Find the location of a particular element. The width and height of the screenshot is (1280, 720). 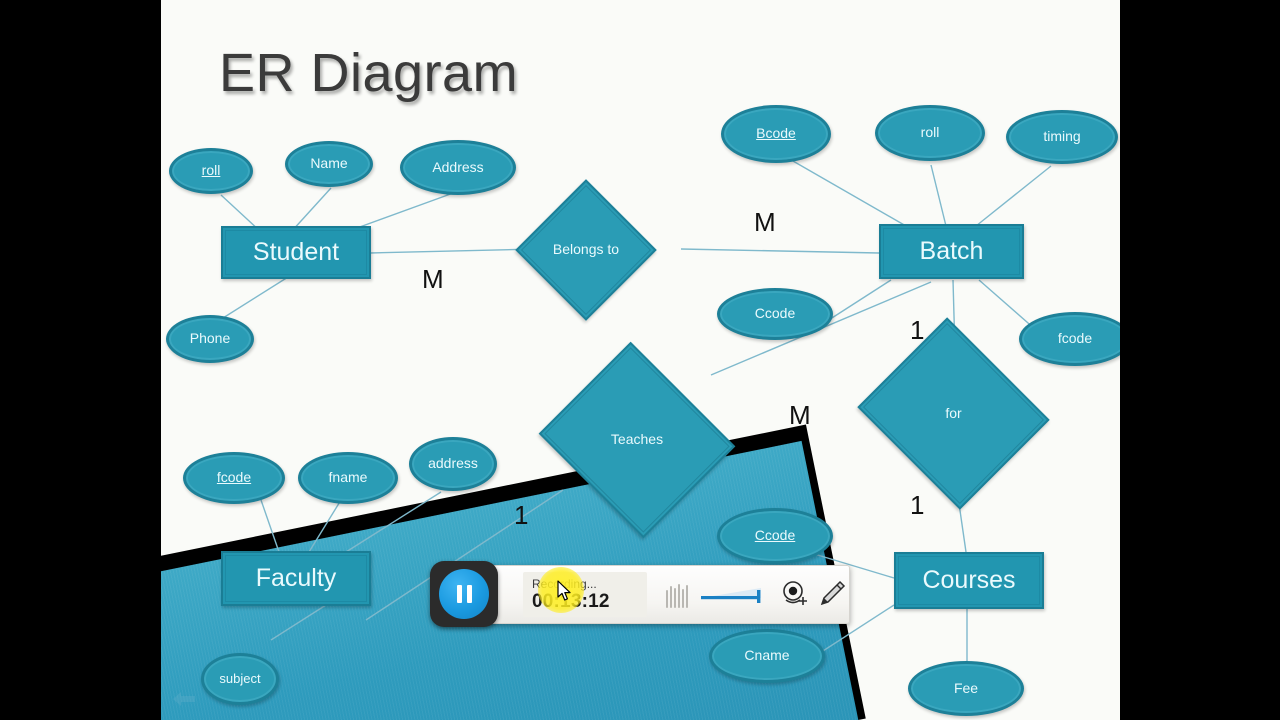

volume-slider-icon is located at coordinates (734, 595).